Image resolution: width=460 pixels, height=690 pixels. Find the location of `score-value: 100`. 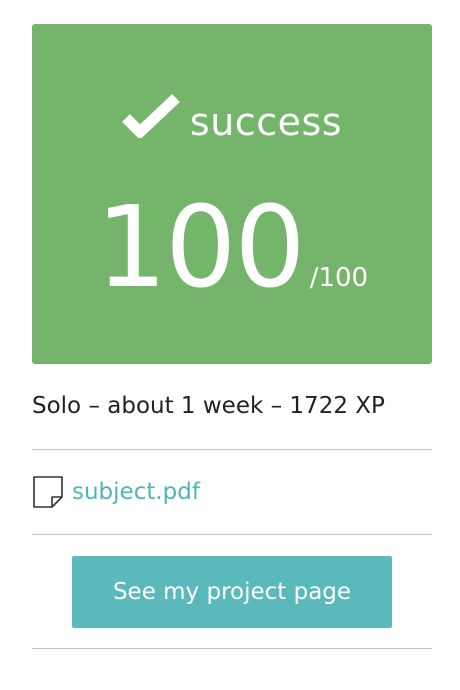

score-value: 100 is located at coordinates (200, 248).